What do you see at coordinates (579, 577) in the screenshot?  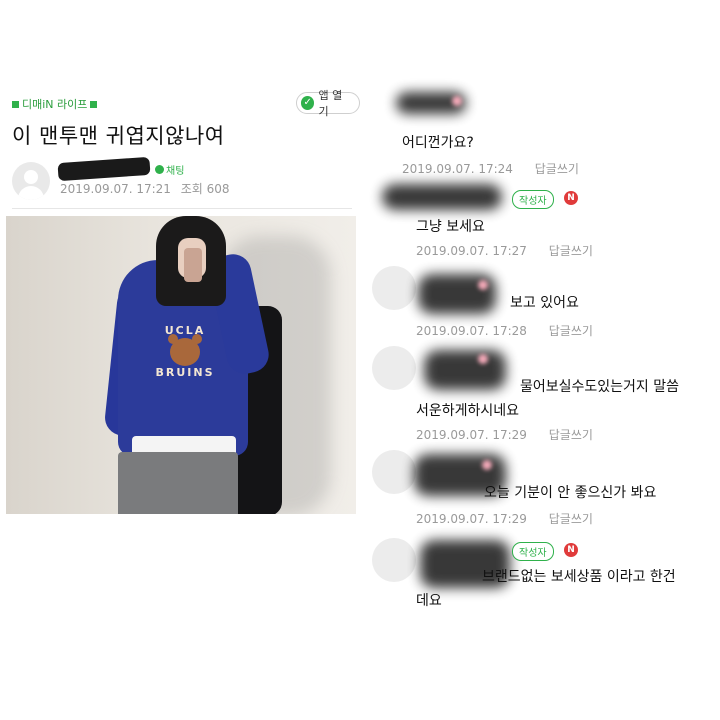 I see `comment-text: 브랜드없는 보세상품 이라고 한건` at bounding box center [579, 577].